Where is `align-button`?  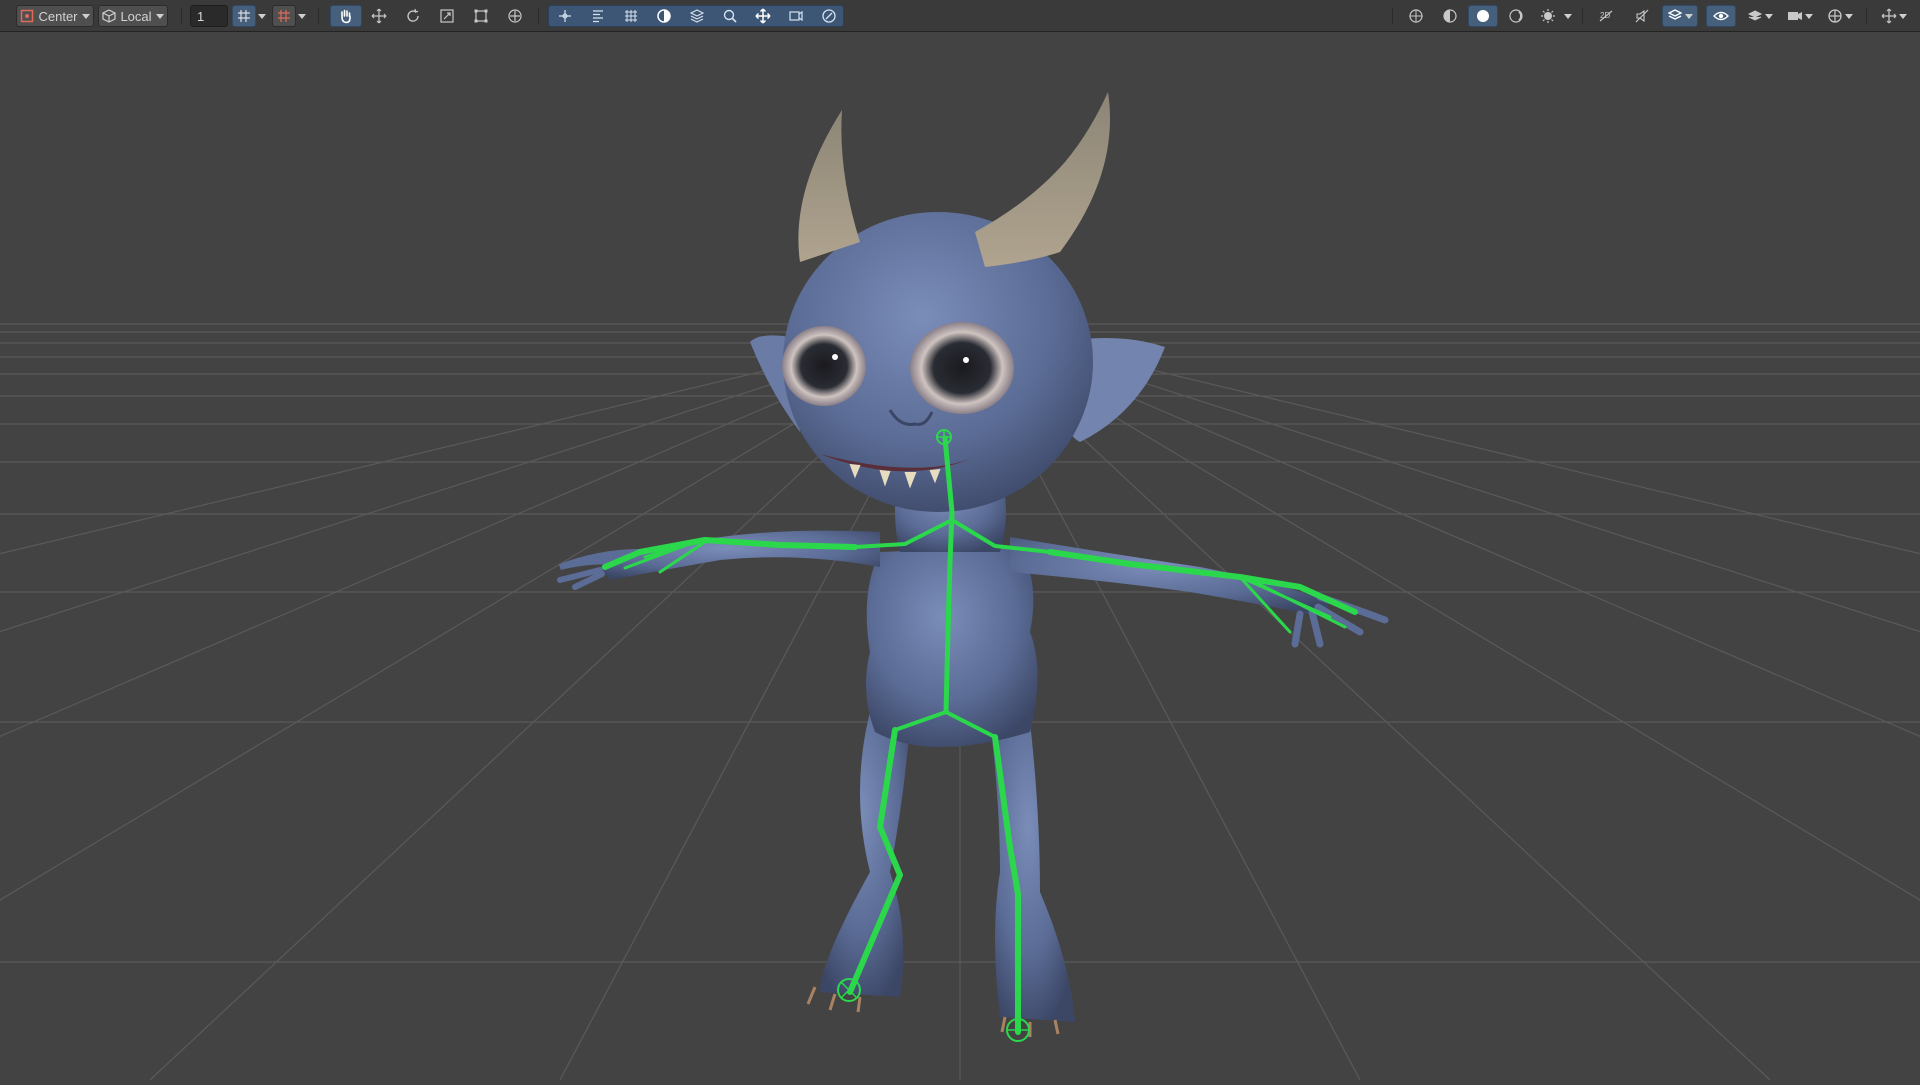 align-button is located at coordinates (598, 16).